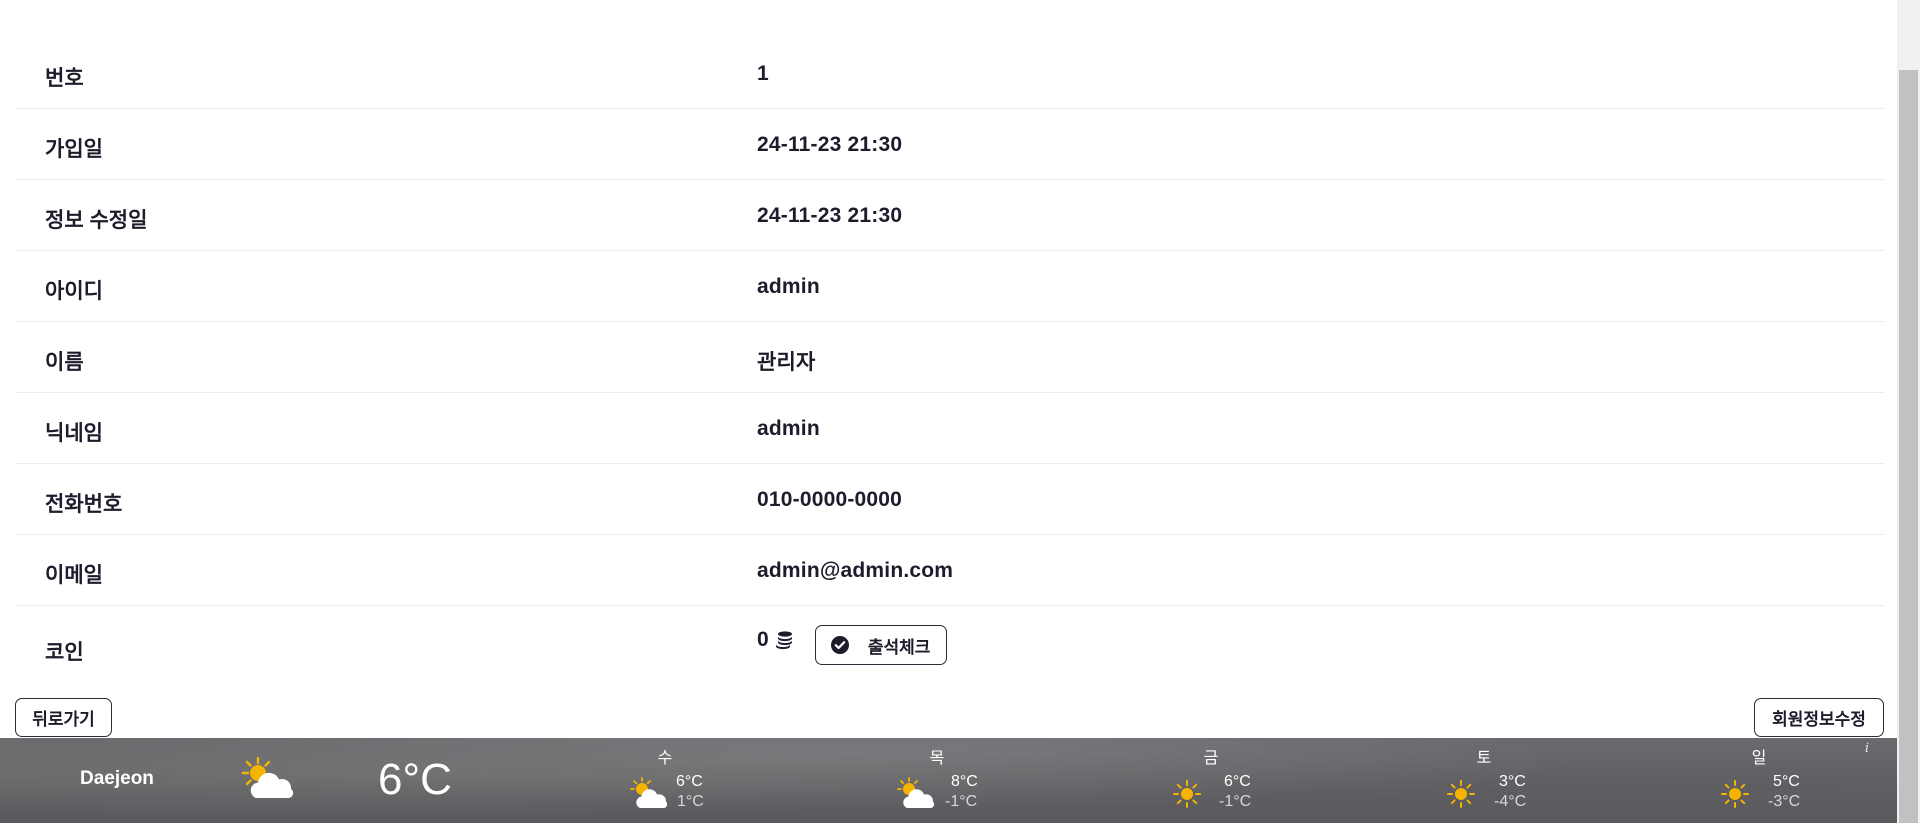  What do you see at coordinates (96, 220) in the screenshot?
I see `row-label: 정보 수정일` at bounding box center [96, 220].